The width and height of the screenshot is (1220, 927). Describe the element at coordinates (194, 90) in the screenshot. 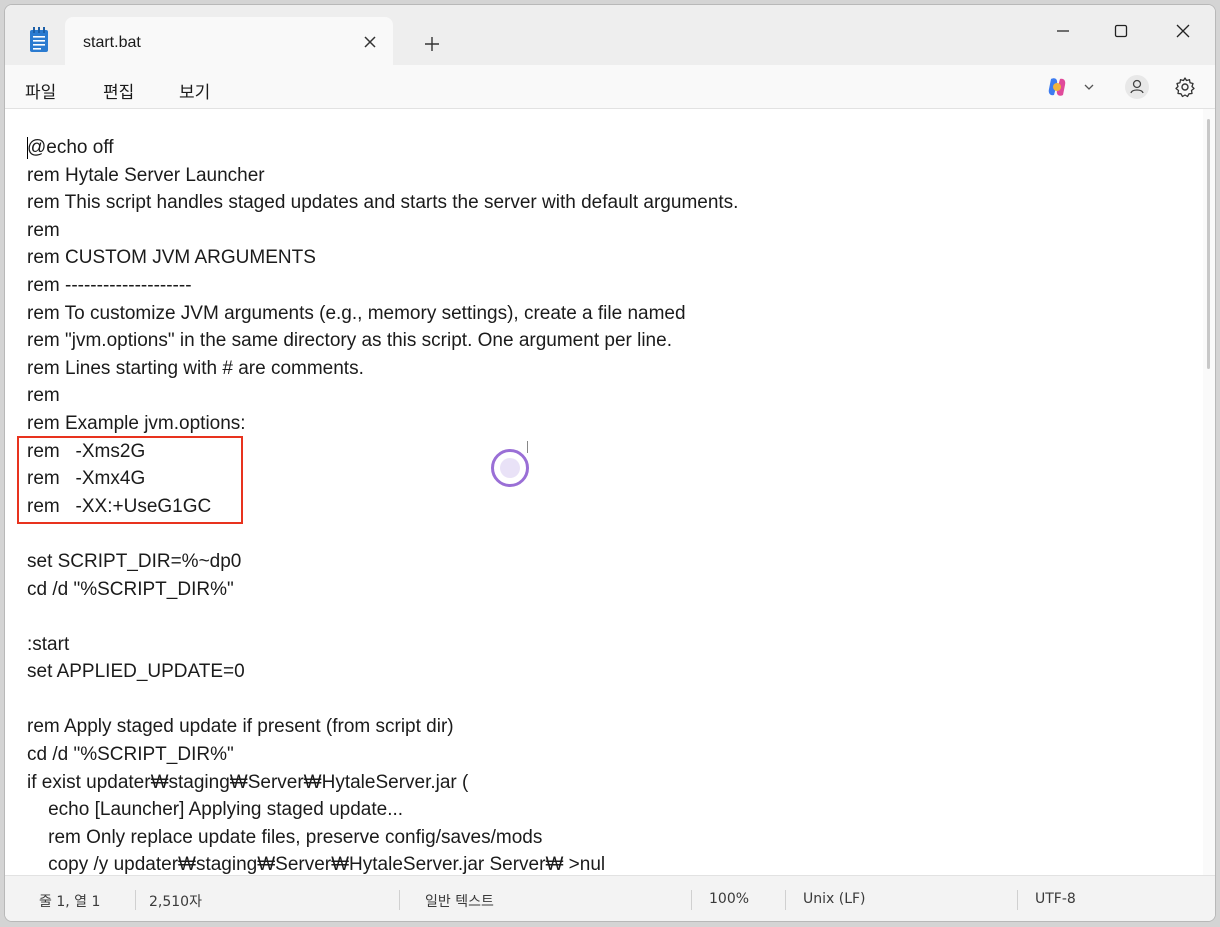

I see `menu-view: 보기` at that location.